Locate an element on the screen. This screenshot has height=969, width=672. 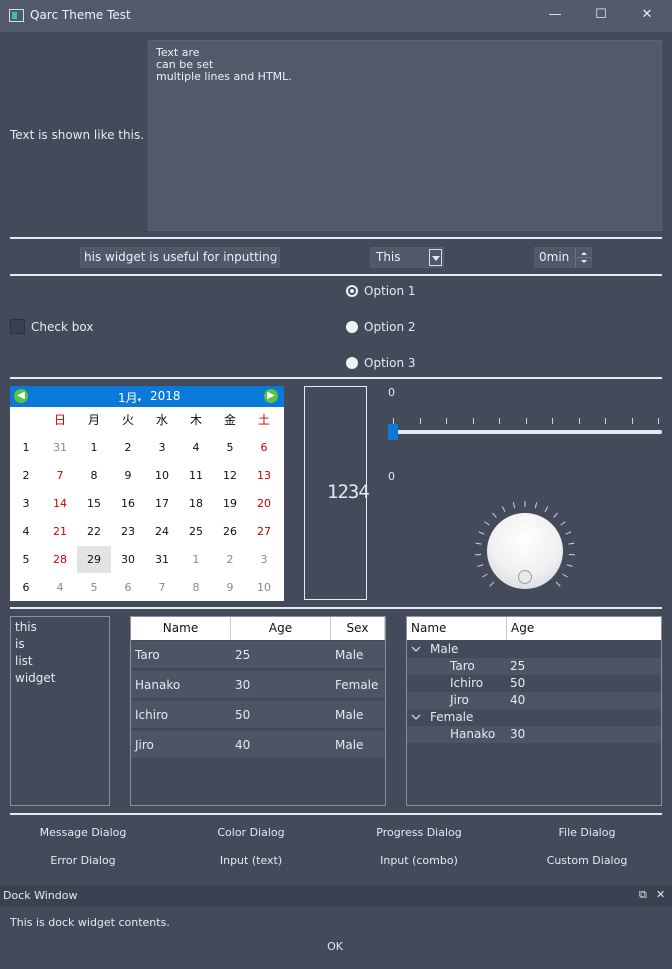
table-cell: 30 is located at coordinates (281, 685).